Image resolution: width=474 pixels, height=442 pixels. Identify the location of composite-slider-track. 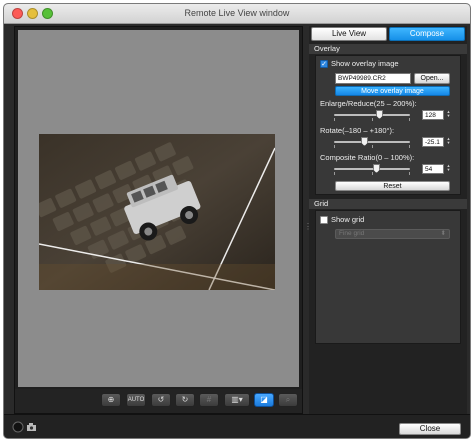
(372, 169).